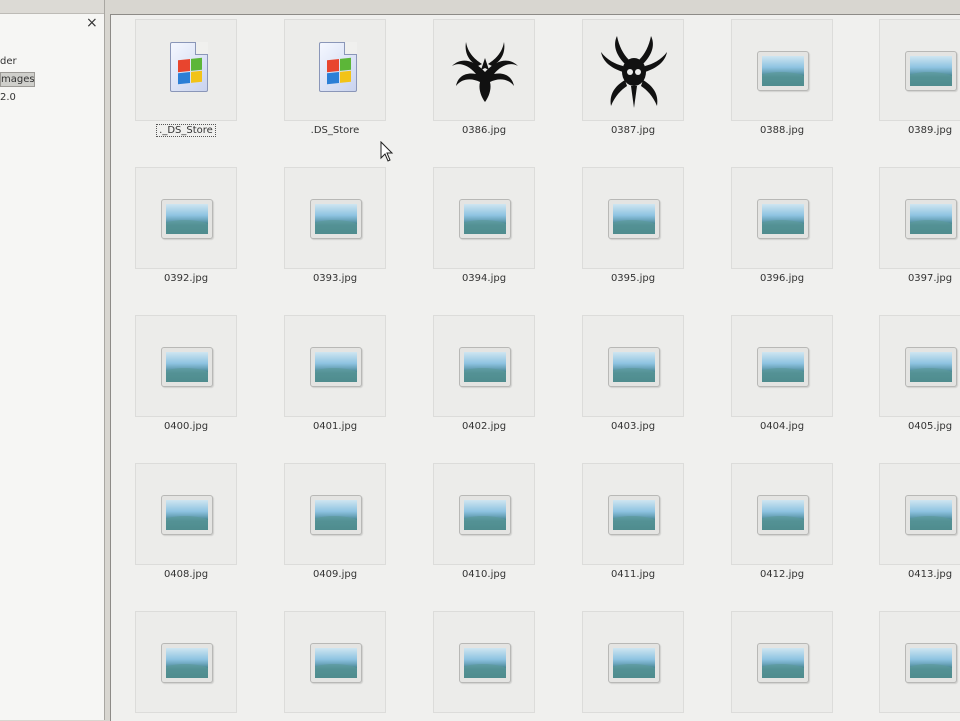  I want to click on folder-tree-pane: × der mages 2.0, so click(52, 360).